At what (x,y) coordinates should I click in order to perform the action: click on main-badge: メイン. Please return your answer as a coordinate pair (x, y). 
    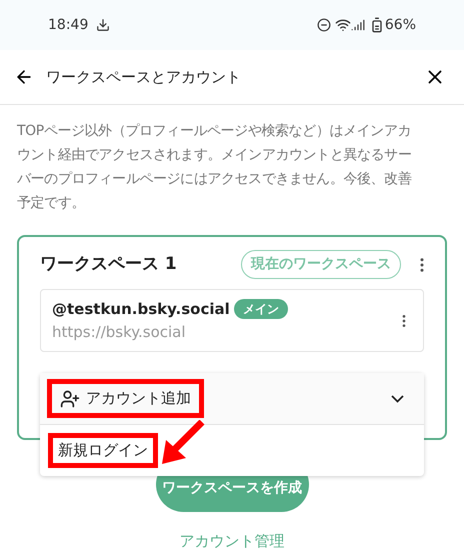
    Looking at the image, I should click on (261, 309).